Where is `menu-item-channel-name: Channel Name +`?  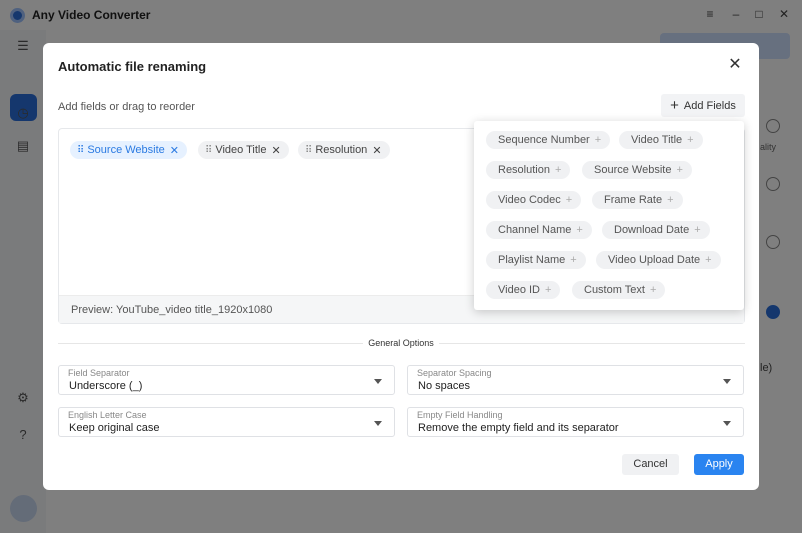
menu-item-channel-name: Channel Name + is located at coordinates (539, 230).